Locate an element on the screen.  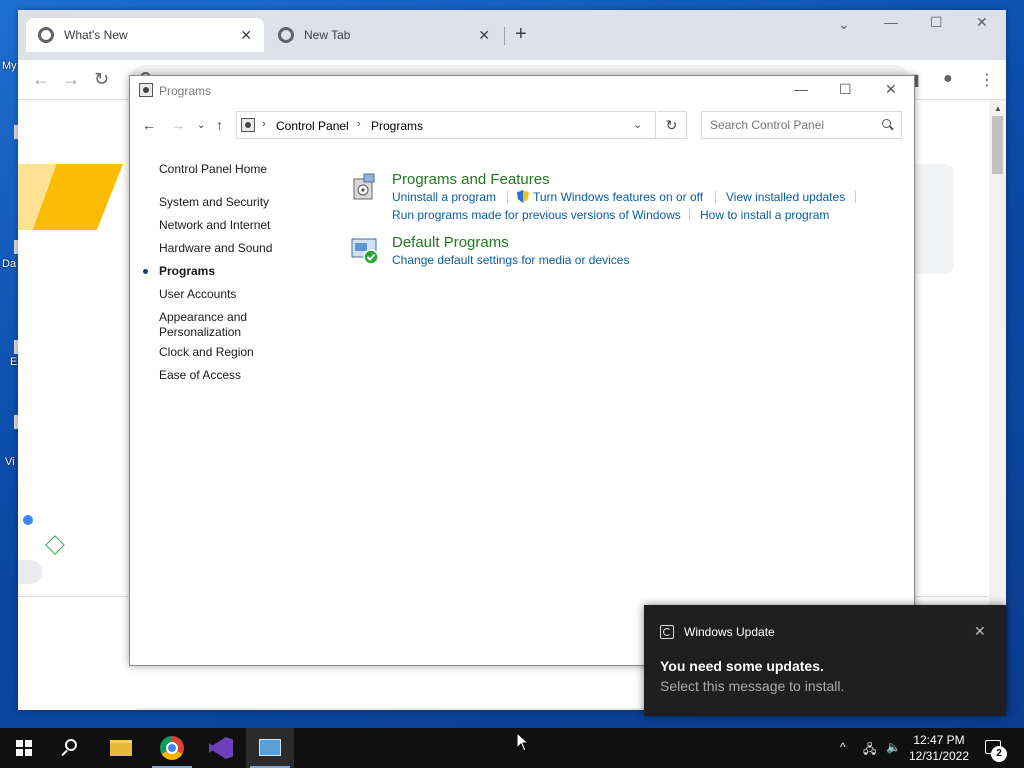
programs-features-icon is located at coordinates (364, 186).